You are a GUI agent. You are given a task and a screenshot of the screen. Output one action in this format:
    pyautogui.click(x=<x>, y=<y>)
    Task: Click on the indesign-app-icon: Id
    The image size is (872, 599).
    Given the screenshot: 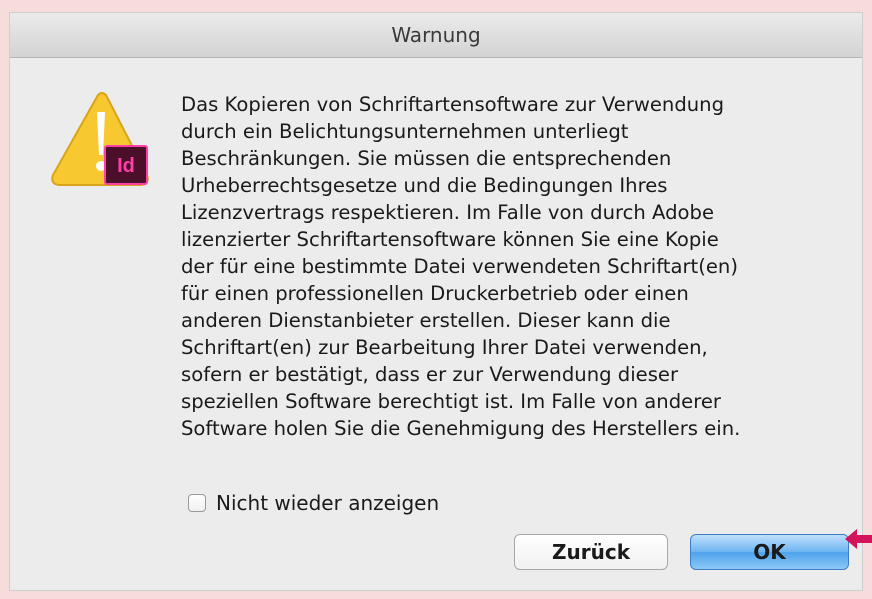 What is the action you would take?
    pyautogui.click(x=126, y=165)
    